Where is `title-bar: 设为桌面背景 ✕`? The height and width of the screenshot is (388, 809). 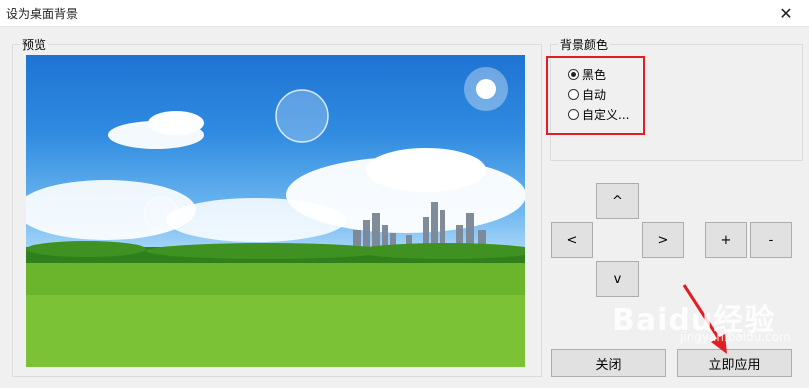 title-bar: 设为桌面背景 ✕ is located at coordinates (404, 13).